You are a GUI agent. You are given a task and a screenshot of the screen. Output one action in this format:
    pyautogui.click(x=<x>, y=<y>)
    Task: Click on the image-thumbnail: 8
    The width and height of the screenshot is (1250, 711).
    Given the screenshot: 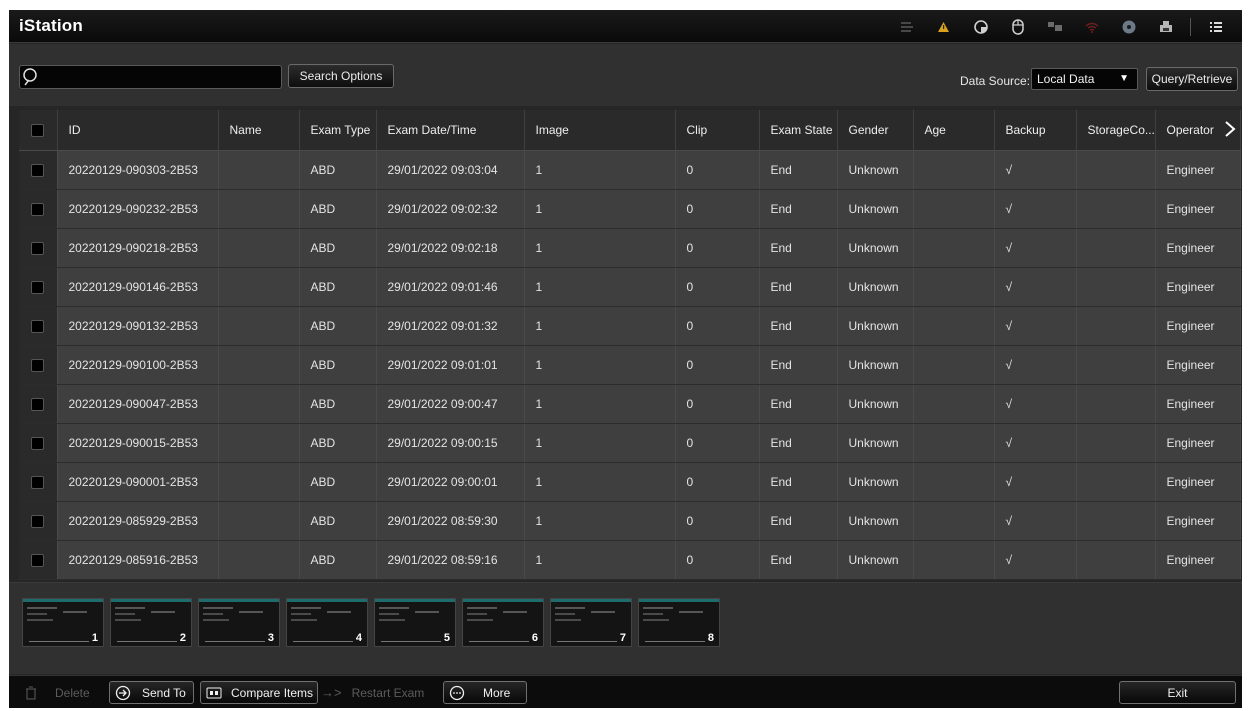 What is the action you would take?
    pyautogui.click(x=679, y=622)
    